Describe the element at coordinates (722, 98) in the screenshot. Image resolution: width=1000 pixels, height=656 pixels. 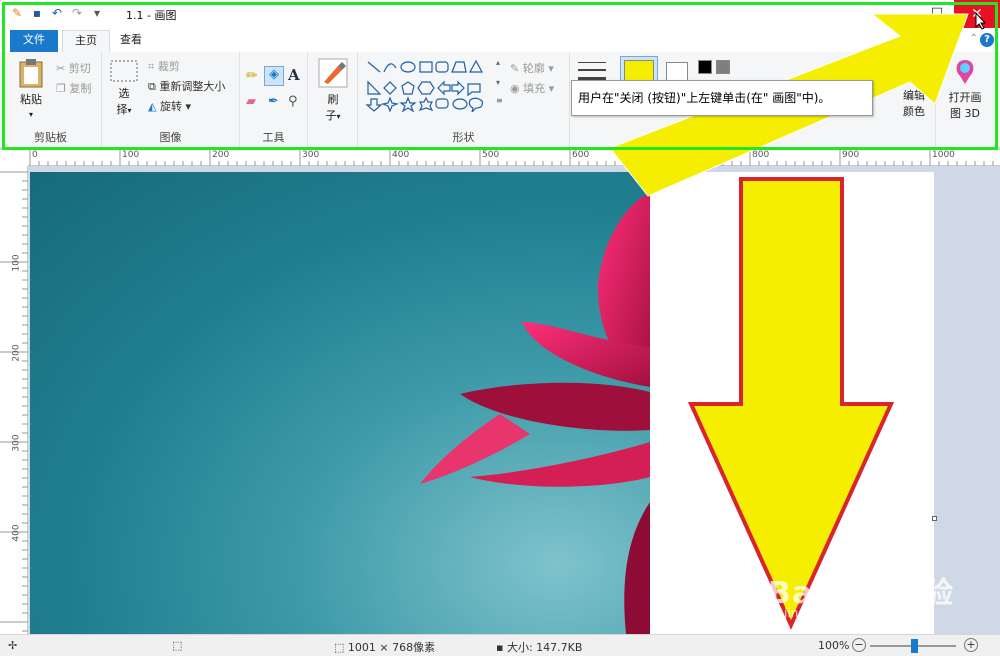
I see `action-tooltip: 用户在"关闭 (按钮)"上左键单击(在" 画图"中)。` at that location.